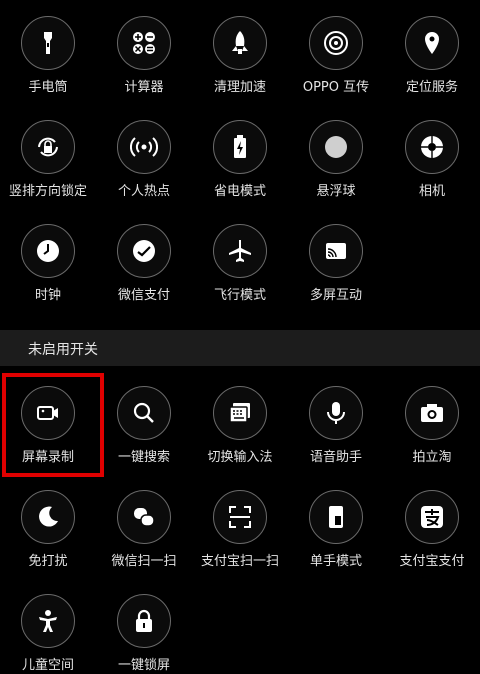 The image size is (480, 674). I want to click on tile-label: 切换输入法, so click(240, 457).